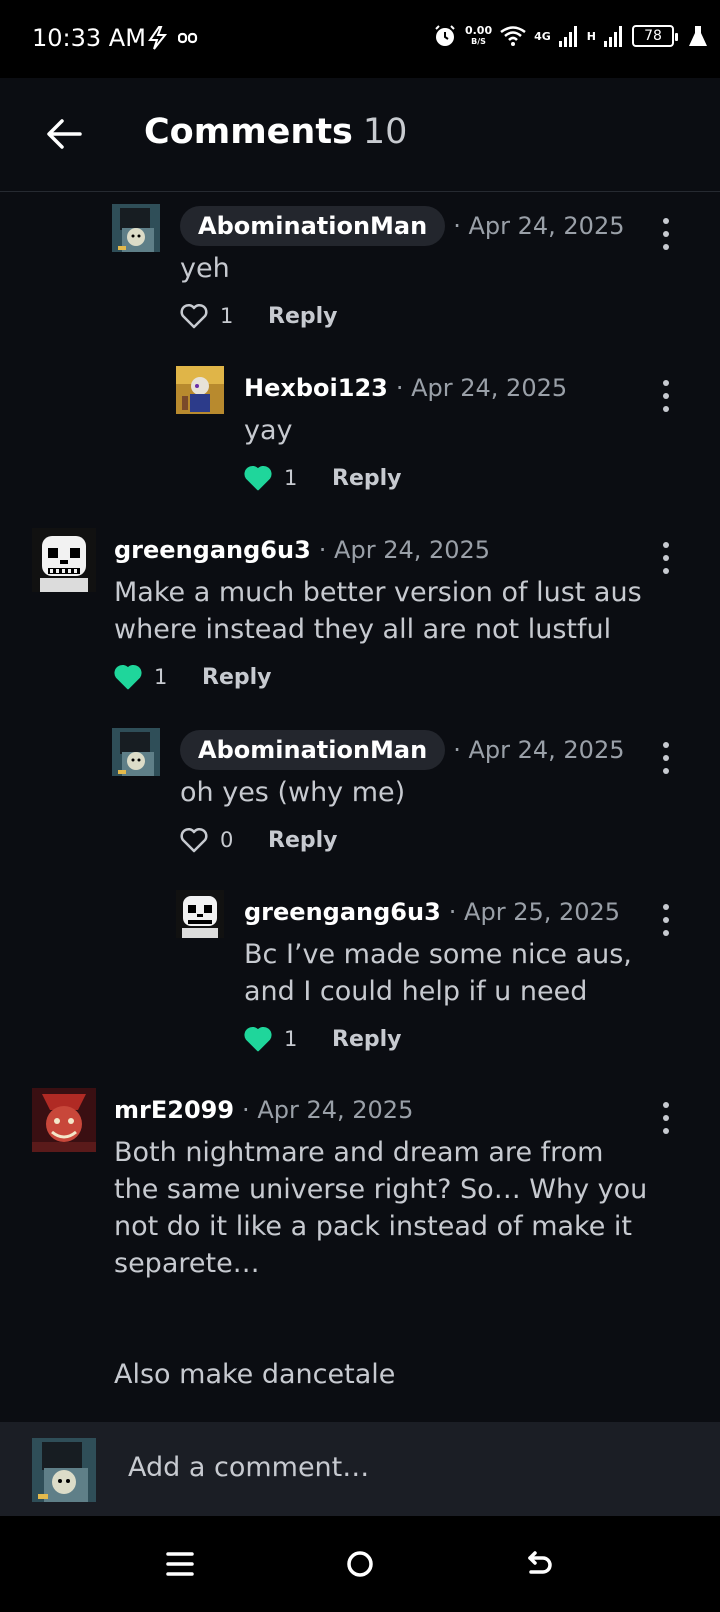  I want to click on comment-text: yay, so click(268, 430).